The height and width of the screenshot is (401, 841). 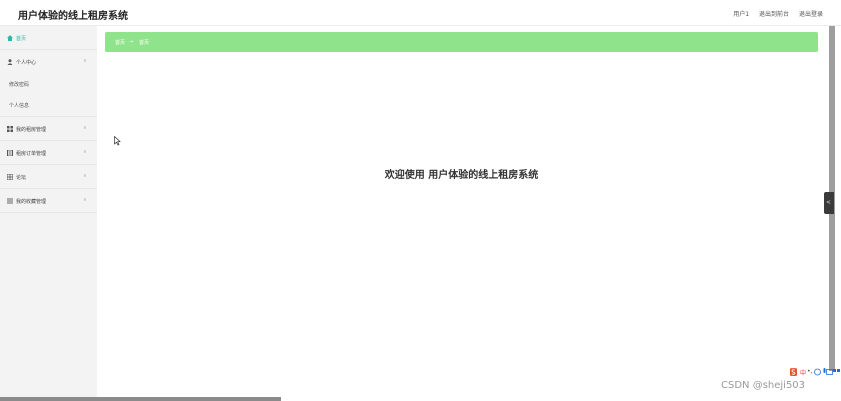 What do you see at coordinates (811, 14) in the screenshot?
I see `logout-link: 退出登录` at bounding box center [811, 14].